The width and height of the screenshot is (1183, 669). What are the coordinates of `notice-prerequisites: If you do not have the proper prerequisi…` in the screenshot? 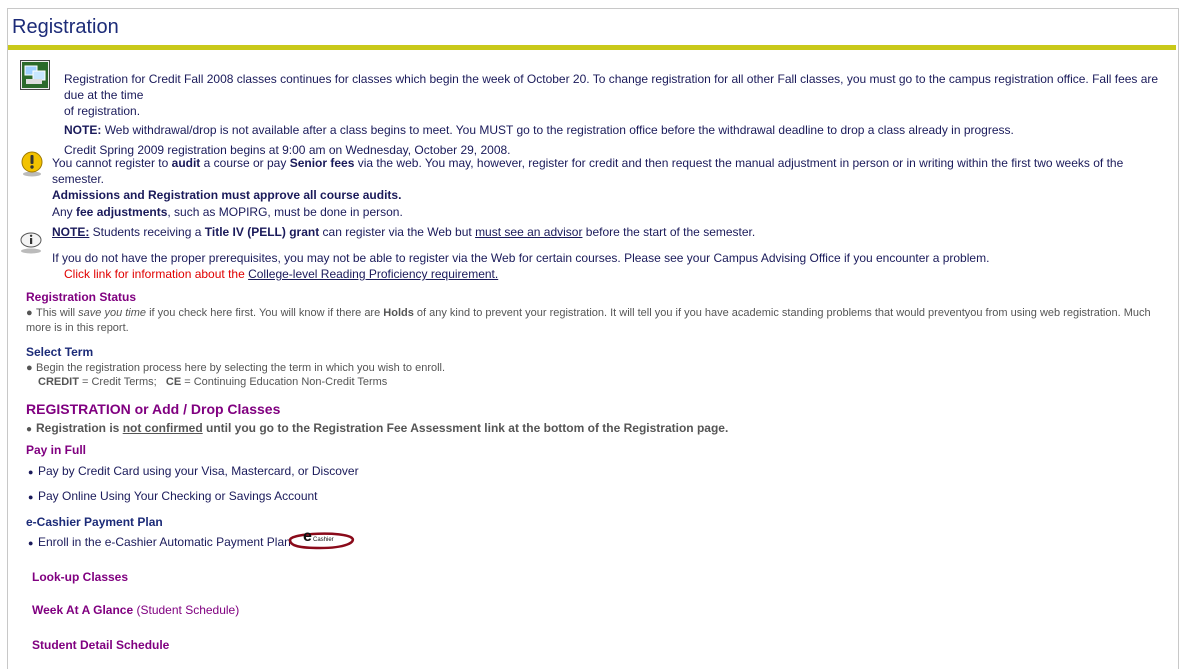 It's located at (609, 266).